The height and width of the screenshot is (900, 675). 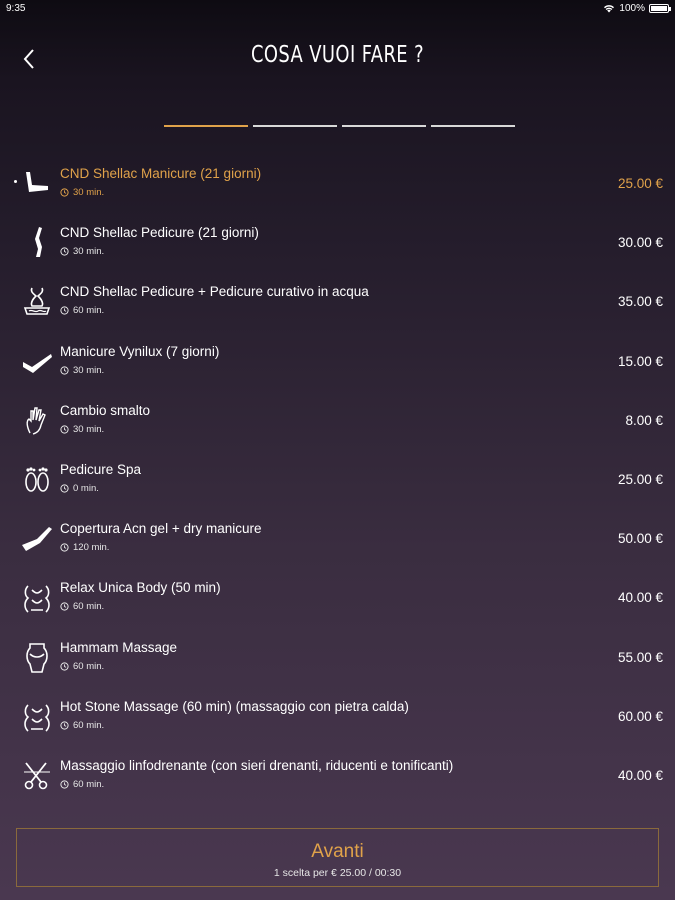 What do you see at coordinates (632, 8) in the screenshot?
I see `battery-percent: 100%` at bounding box center [632, 8].